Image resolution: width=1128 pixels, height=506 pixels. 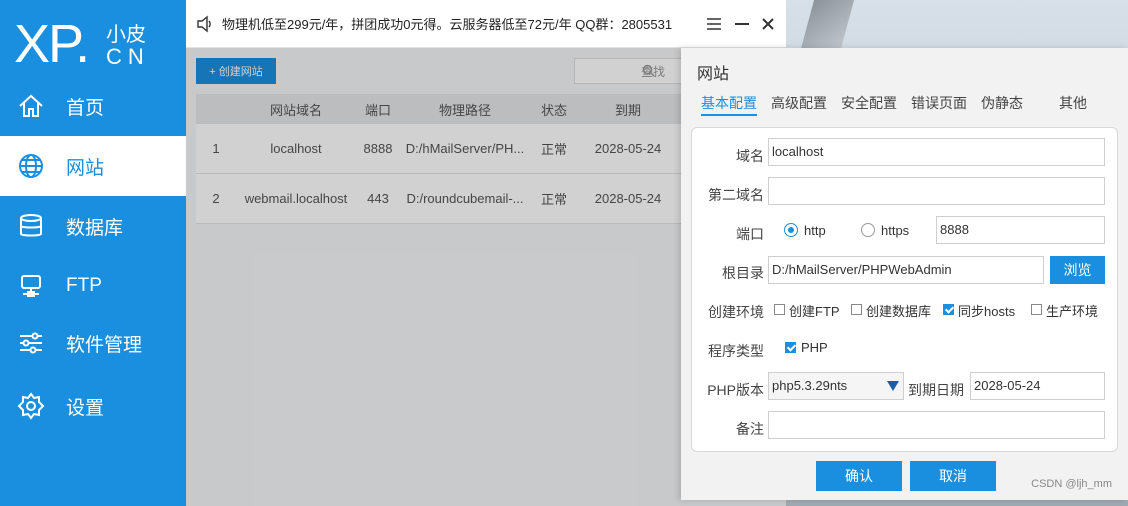 What do you see at coordinates (939, 104) in the screenshot?
I see `tab-error-pages: 错误页面` at bounding box center [939, 104].